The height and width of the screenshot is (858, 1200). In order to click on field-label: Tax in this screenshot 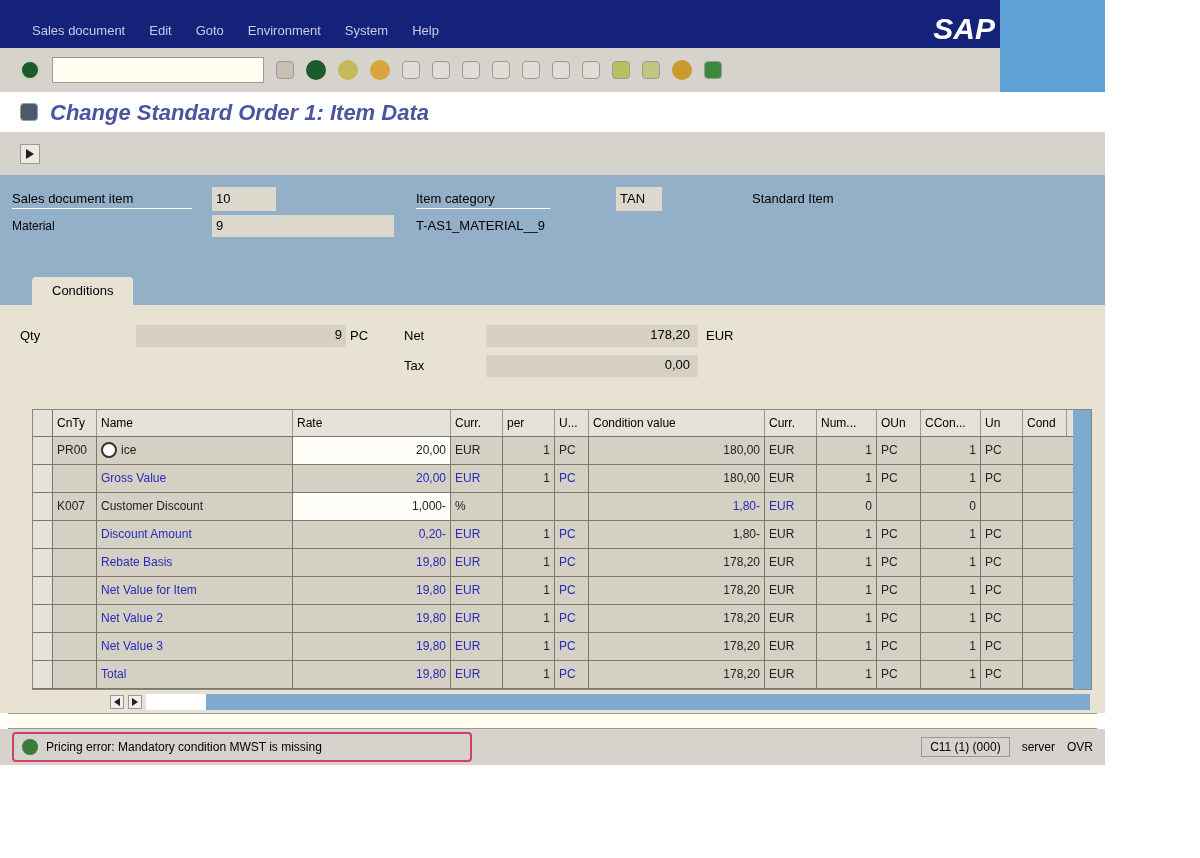, I will do `click(415, 365)`.